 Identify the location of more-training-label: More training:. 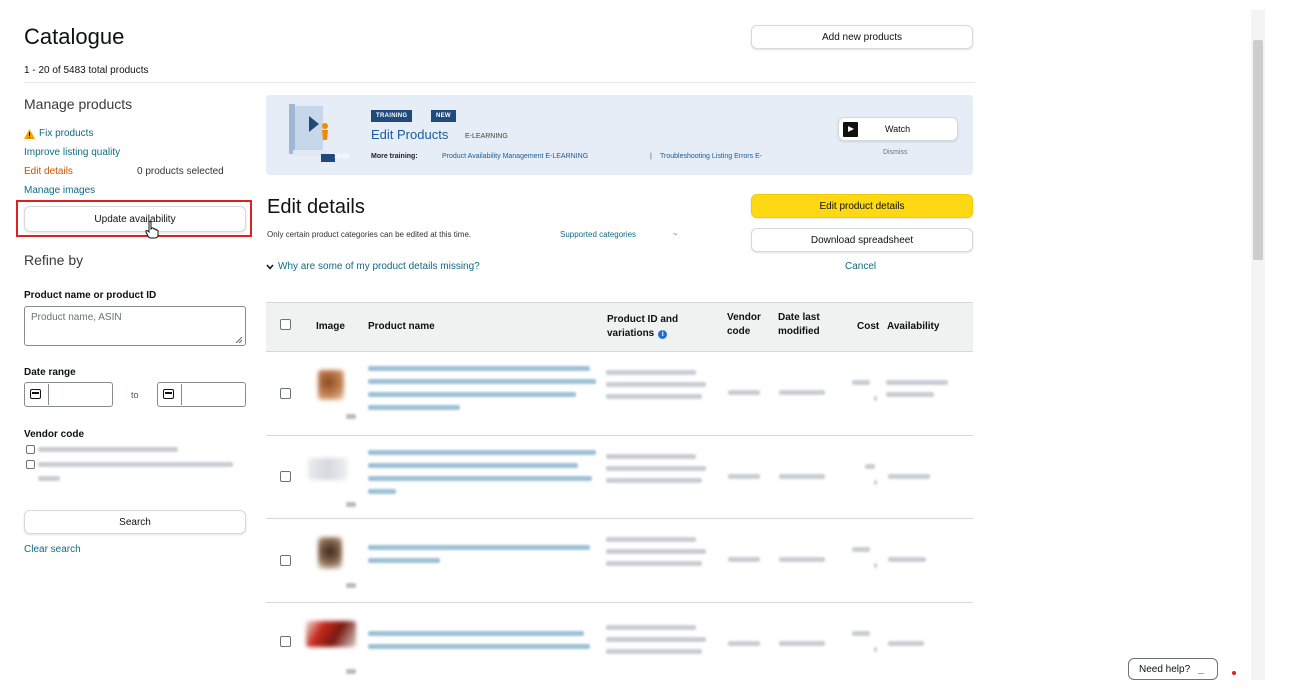
(394, 156).